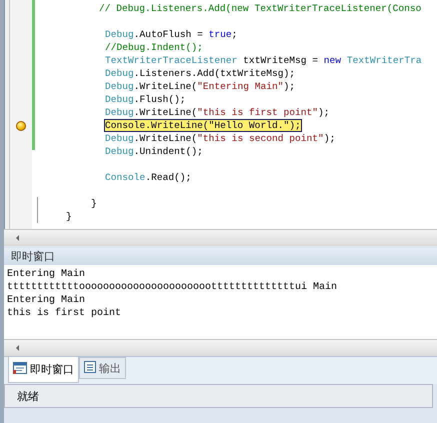  I want to click on code-line: Debug.Flush();, so click(145, 99).